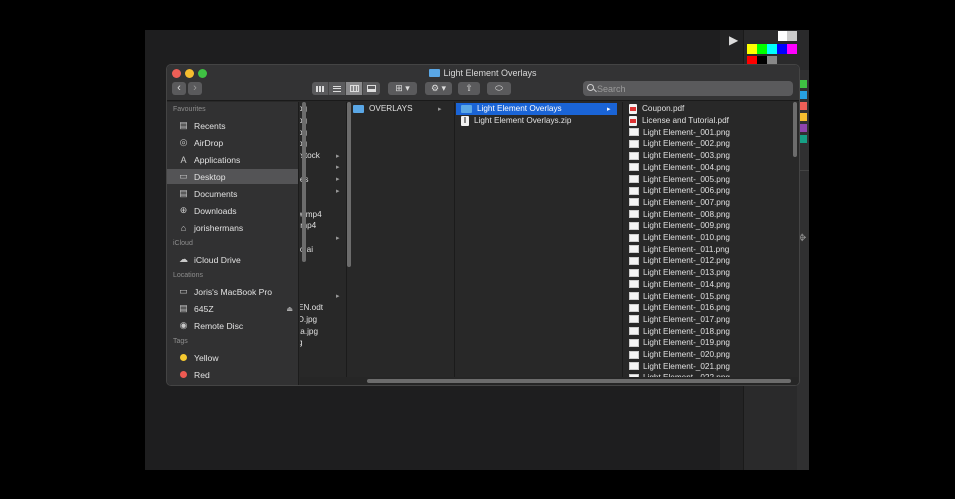 The height and width of the screenshot is (499, 955). What do you see at coordinates (232, 210) in the screenshot?
I see `sidebar-item-downloads: ⊕ Downloads` at bounding box center [232, 210].